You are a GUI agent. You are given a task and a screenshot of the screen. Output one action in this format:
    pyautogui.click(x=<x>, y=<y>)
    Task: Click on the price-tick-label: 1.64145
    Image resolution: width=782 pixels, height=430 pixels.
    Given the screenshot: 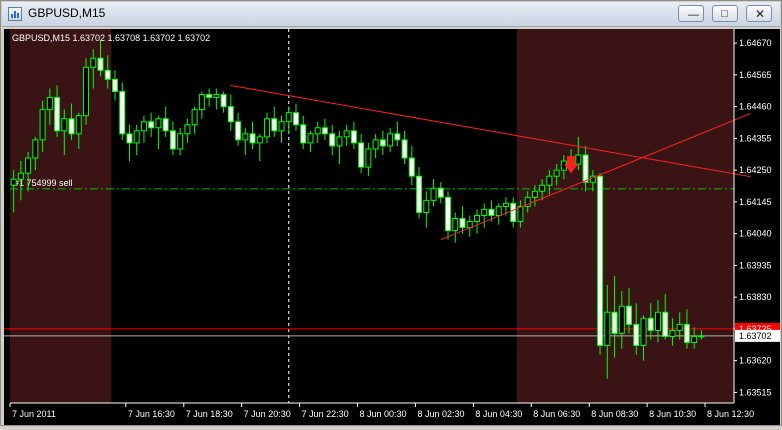 What is the action you would take?
    pyautogui.click(x=755, y=202)
    